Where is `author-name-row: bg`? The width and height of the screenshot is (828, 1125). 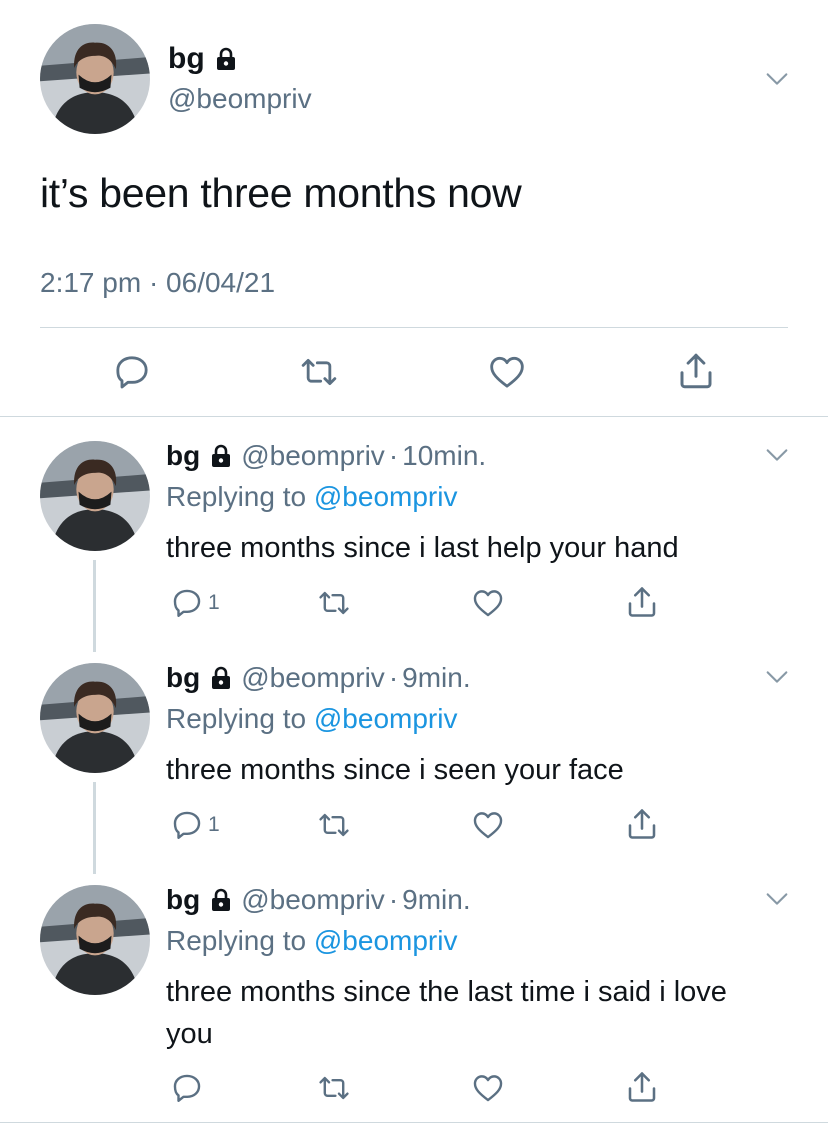
author-name-row: bg is located at coordinates (203, 59).